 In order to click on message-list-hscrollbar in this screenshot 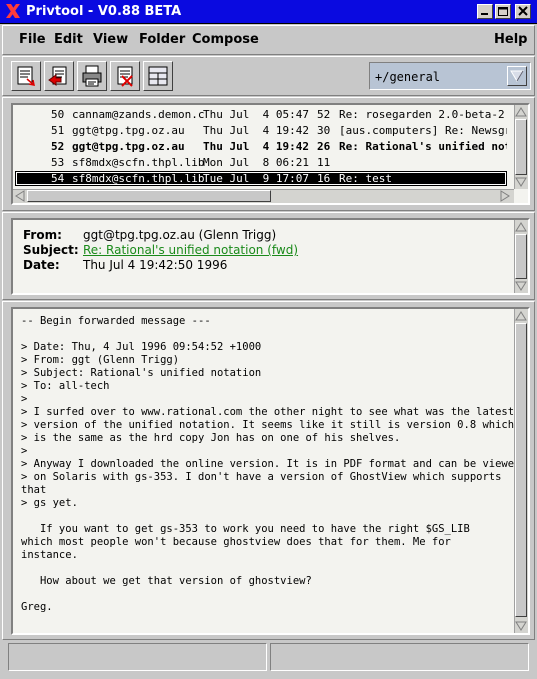, I will do `click(263, 196)`.